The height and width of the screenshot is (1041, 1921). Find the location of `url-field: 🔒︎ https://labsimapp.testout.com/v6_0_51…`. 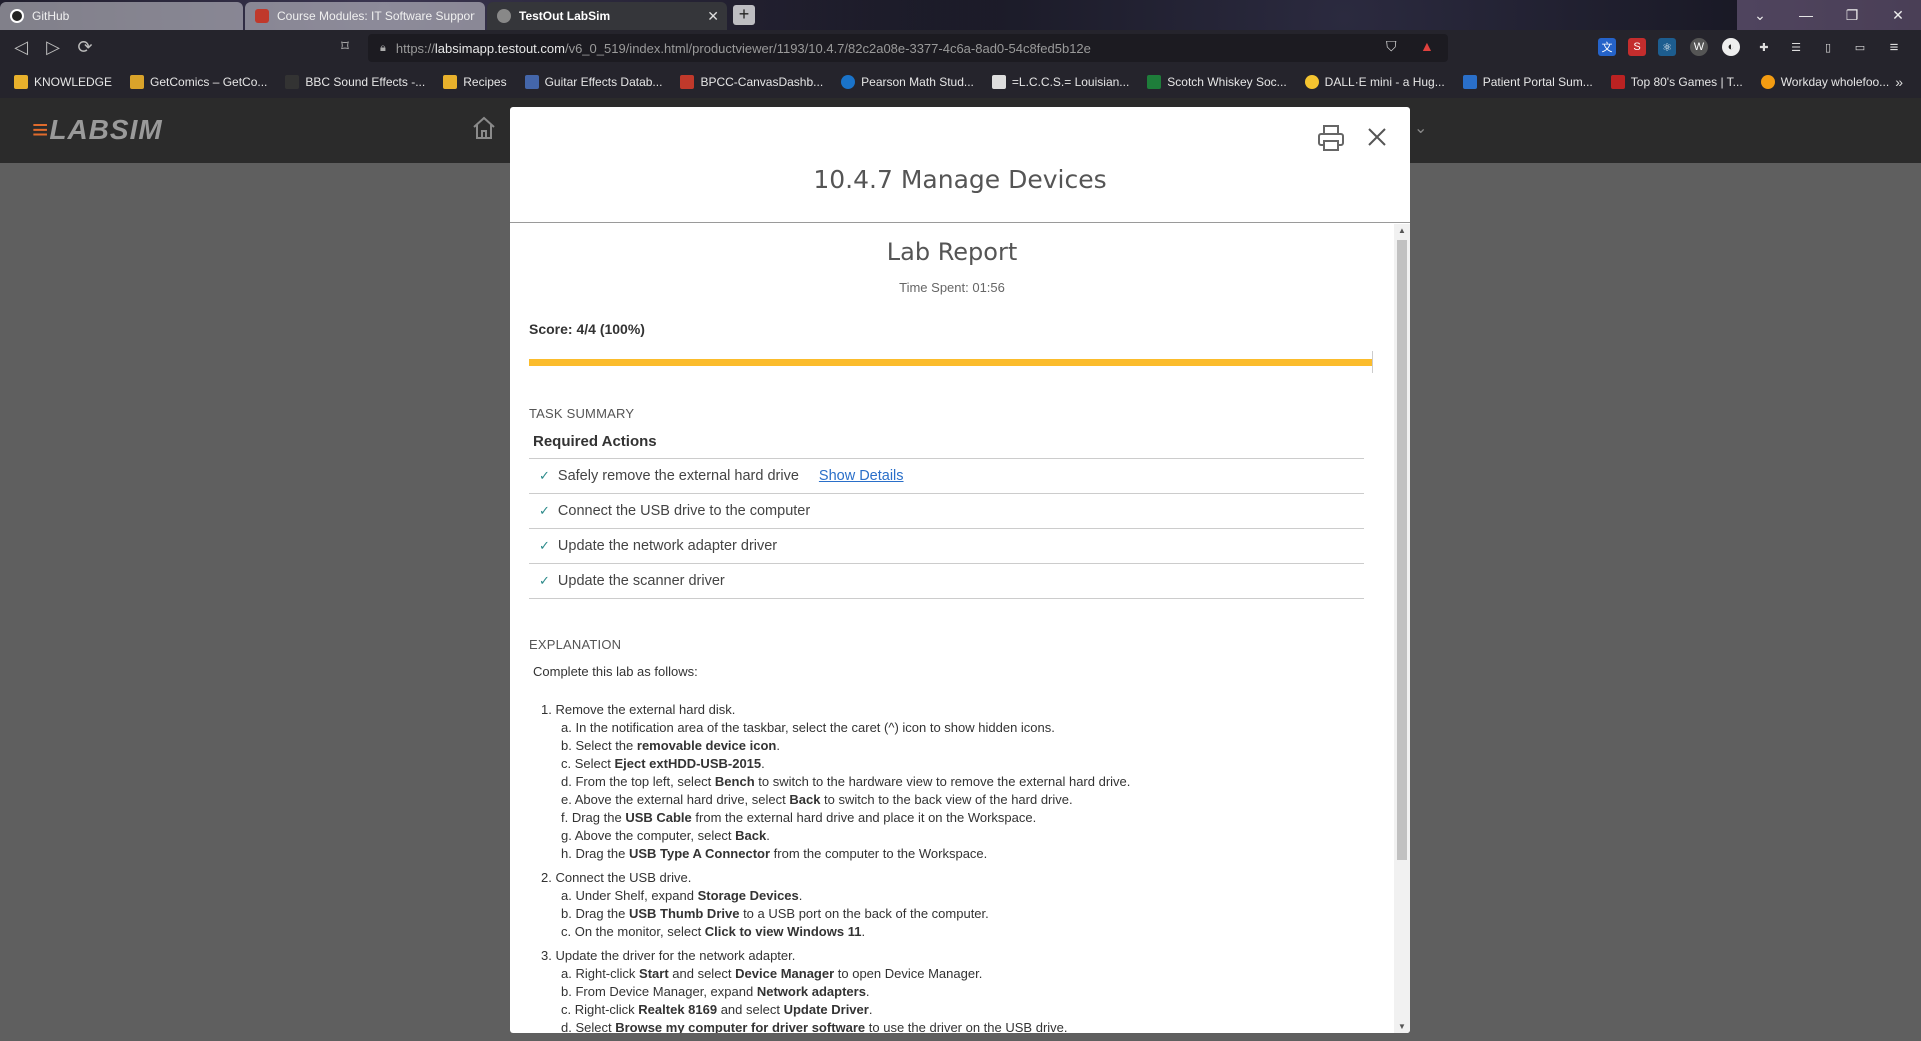

url-field: 🔒︎ https://labsimapp.testout.com/v6_0_51… is located at coordinates (908, 48).